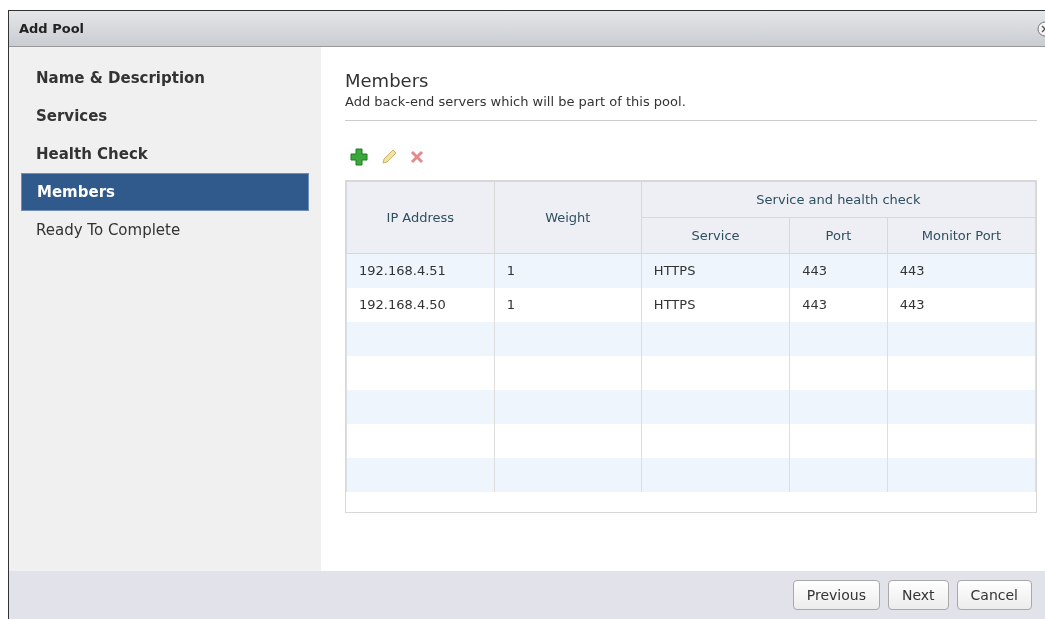 This screenshot has width=1045, height=619. I want to click on wizard-step: Health Check, so click(165, 154).